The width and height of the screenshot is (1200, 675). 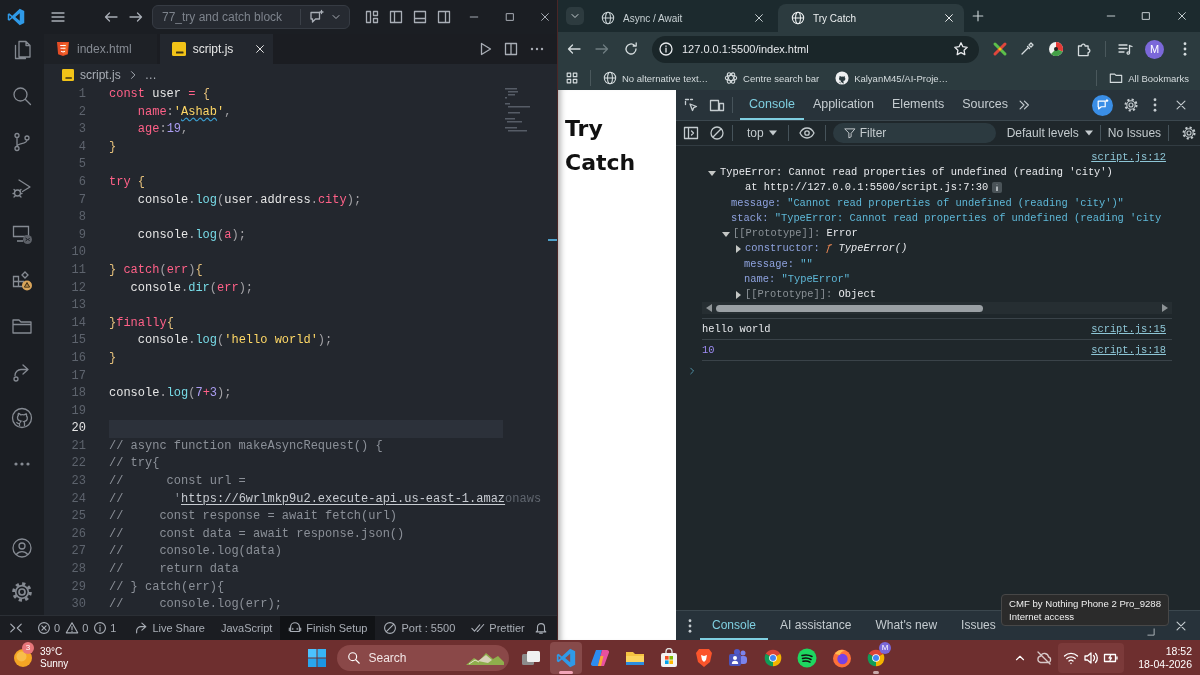 What do you see at coordinates (127, 182) in the screenshot?
I see `code-line: try {` at bounding box center [127, 182].